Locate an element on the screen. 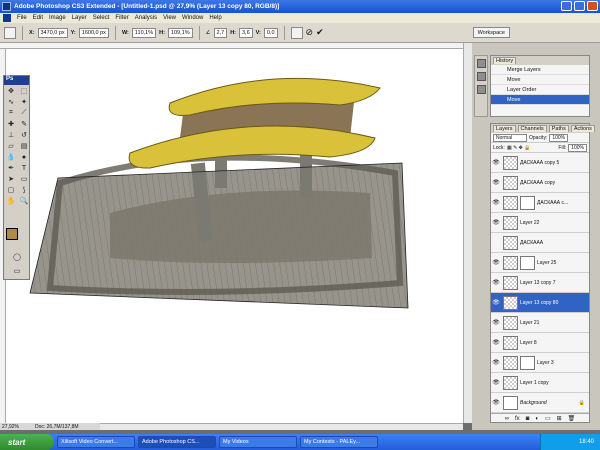 The width and height of the screenshot is (600, 450). history-item: Merge Layers is located at coordinates (540, 70).